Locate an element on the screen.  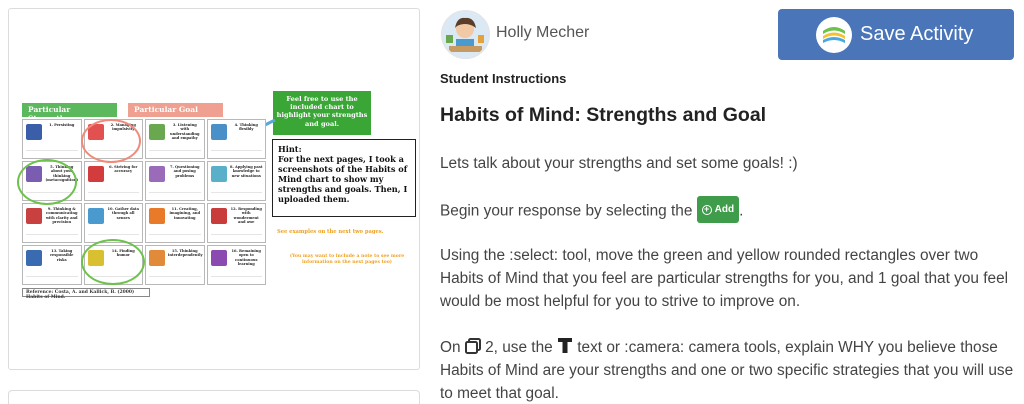
add-button: + Add is located at coordinates (718, 209).